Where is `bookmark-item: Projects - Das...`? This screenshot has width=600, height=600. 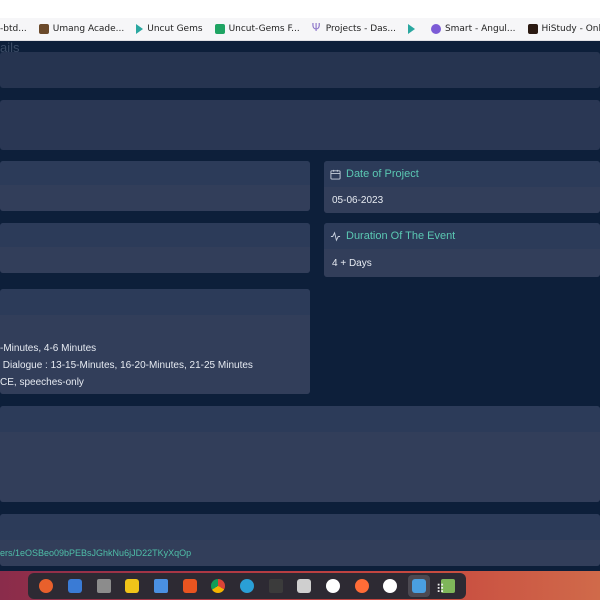 bookmark-item: Projects - Das... is located at coordinates (354, 29).